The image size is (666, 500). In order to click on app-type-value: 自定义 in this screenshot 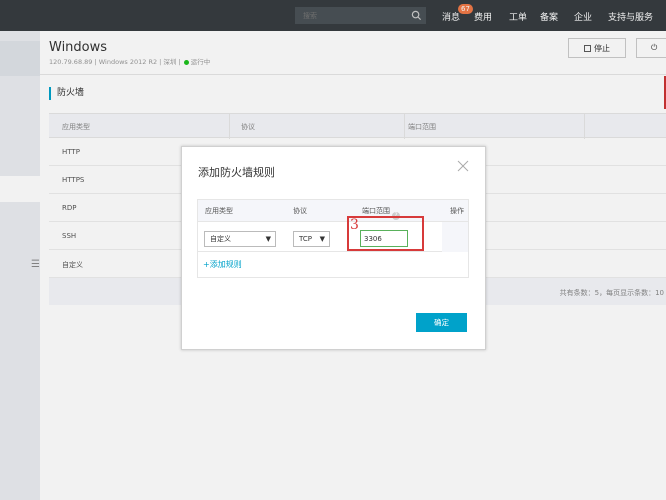, I will do `click(220, 239)`.